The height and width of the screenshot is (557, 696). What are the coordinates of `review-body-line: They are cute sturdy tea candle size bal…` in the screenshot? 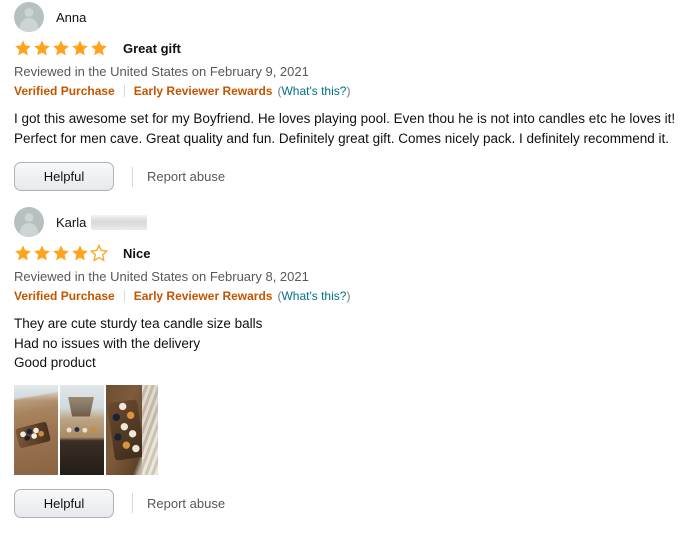 It's located at (138, 323).